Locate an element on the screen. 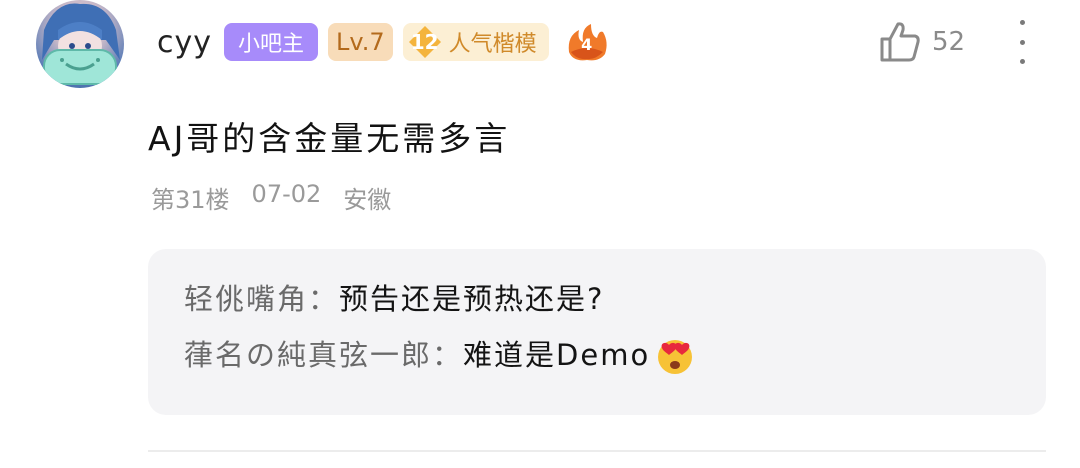 This screenshot has width=1080, height=468. fire-badge-number: 4 is located at coordinates (587, 44).